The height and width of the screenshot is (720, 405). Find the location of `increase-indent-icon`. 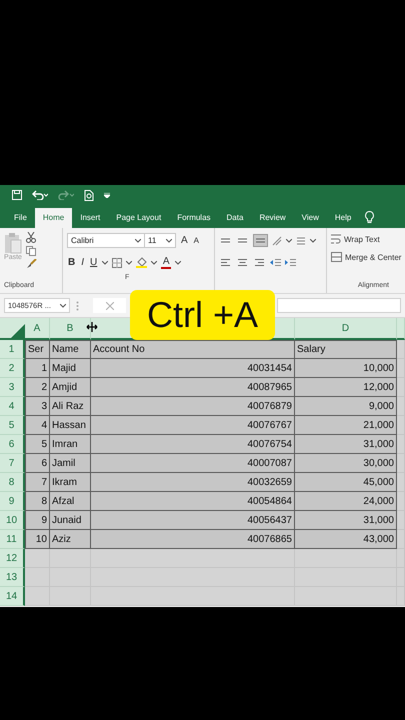

increase-indent-icon is located at coordinates (290, 262).